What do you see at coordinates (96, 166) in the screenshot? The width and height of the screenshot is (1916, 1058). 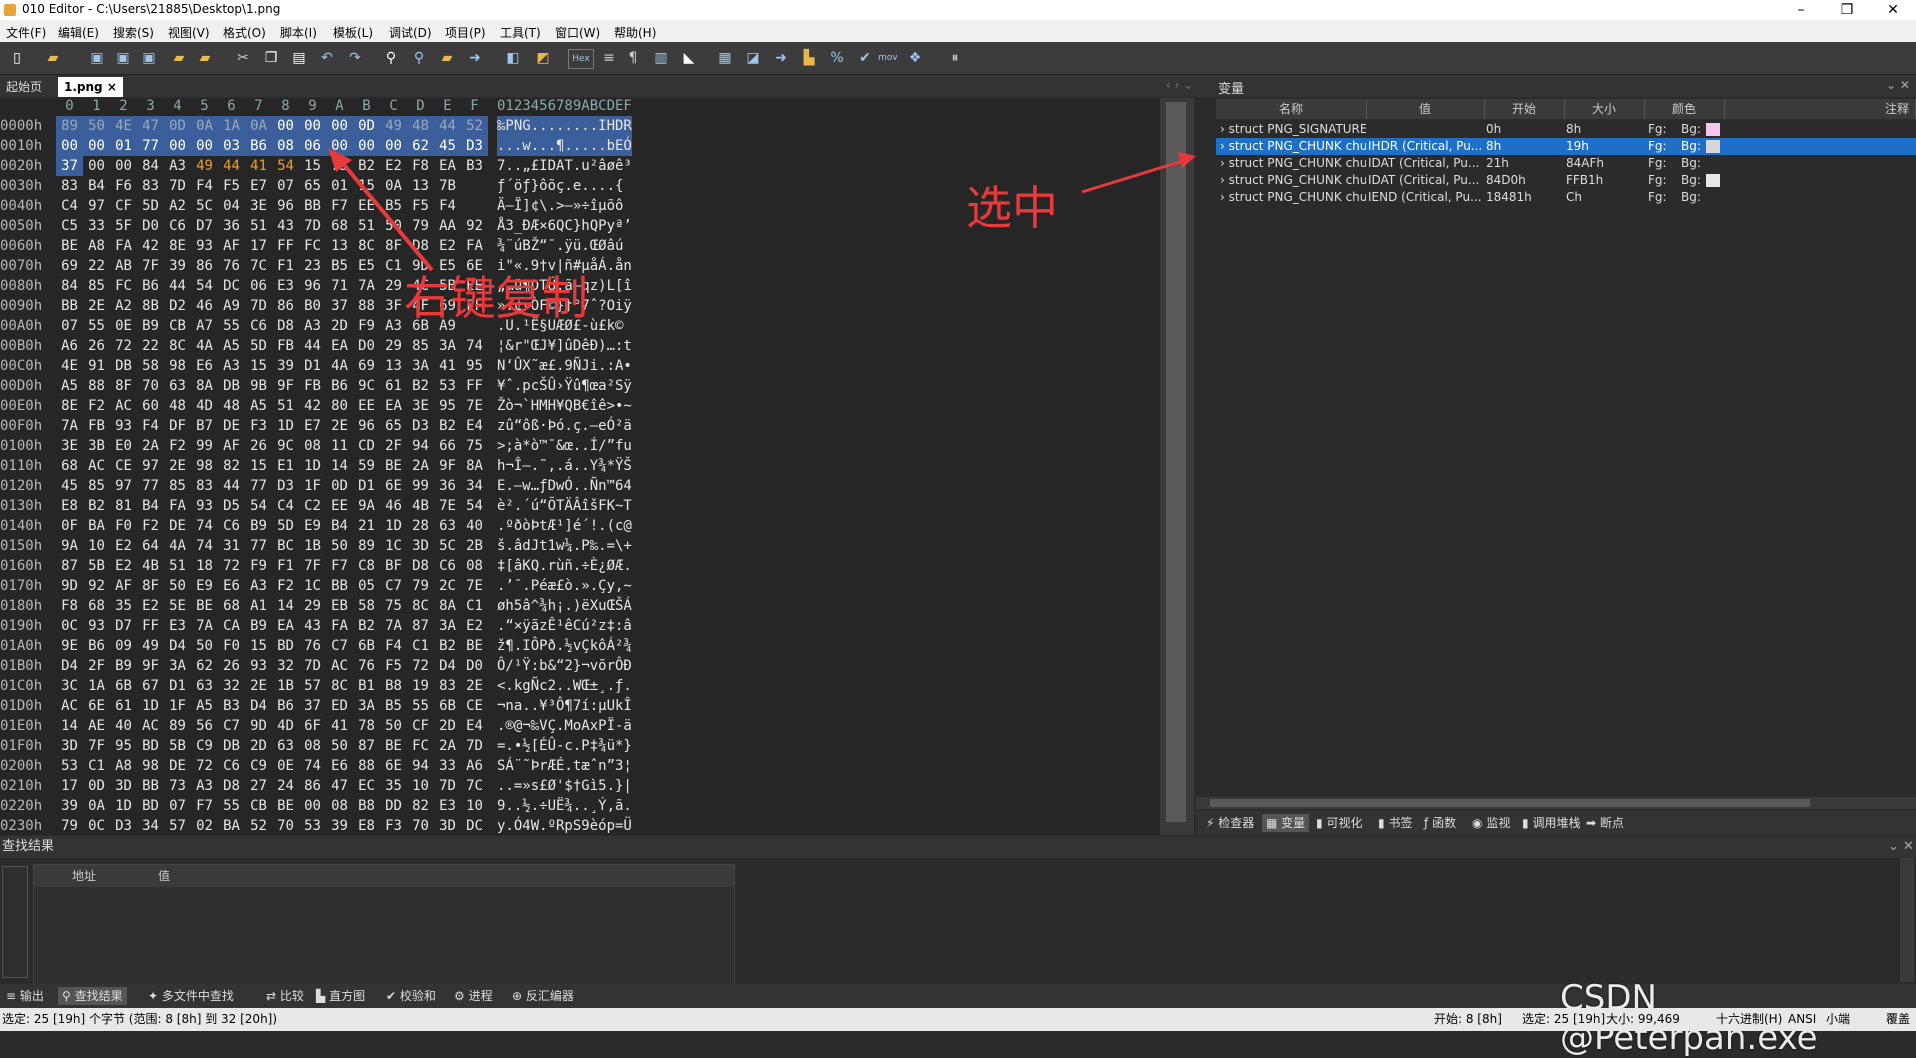 I see `hex-byte: 00` at bounding box center [96, 166].